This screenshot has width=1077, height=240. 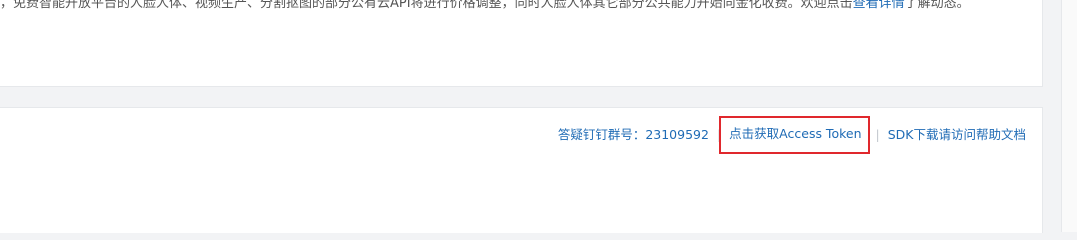 I want to click on sdk-help-doc-link: SDK下载请访问帮助文档, so click(x=957, y=135).